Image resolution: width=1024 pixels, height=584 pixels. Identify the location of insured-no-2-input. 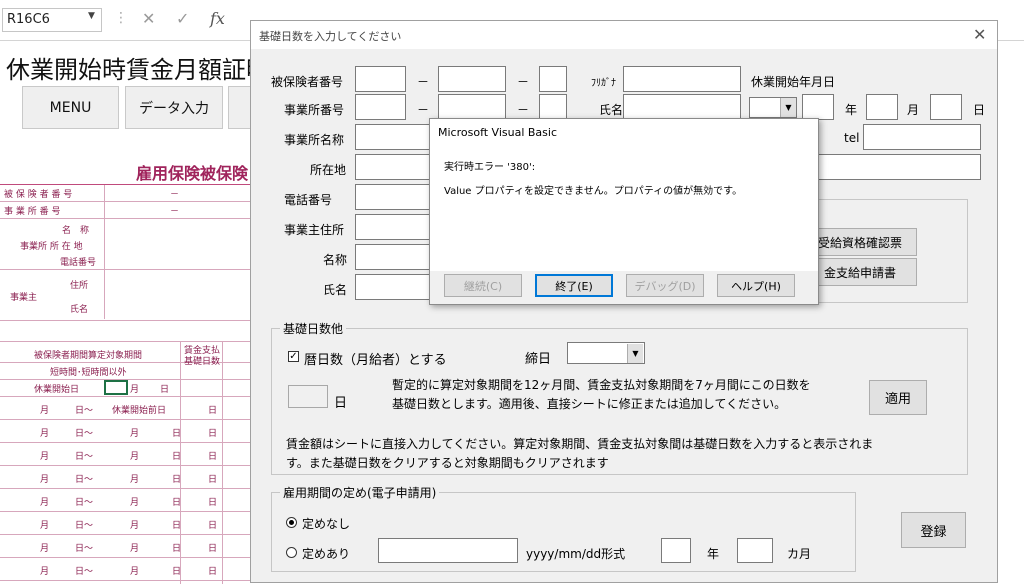
(472, 79).